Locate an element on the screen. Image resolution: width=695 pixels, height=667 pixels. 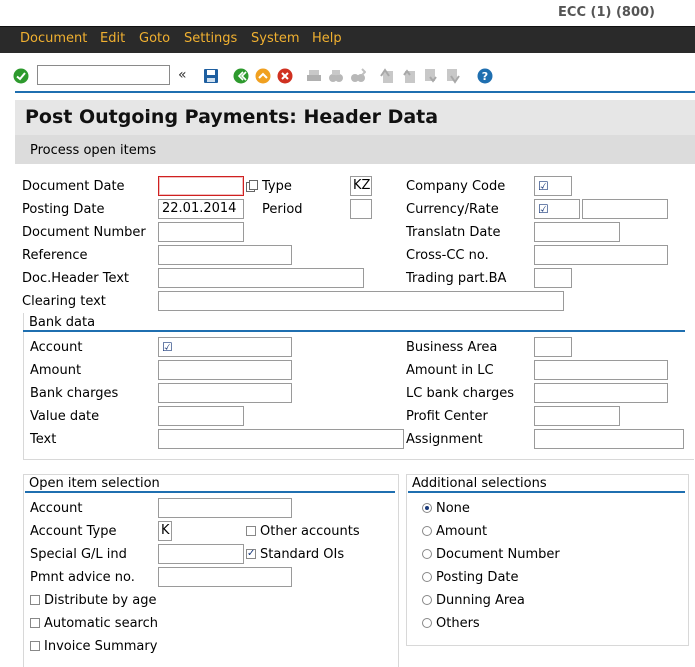
help-icon: ? is located at coordinates (485, 76).